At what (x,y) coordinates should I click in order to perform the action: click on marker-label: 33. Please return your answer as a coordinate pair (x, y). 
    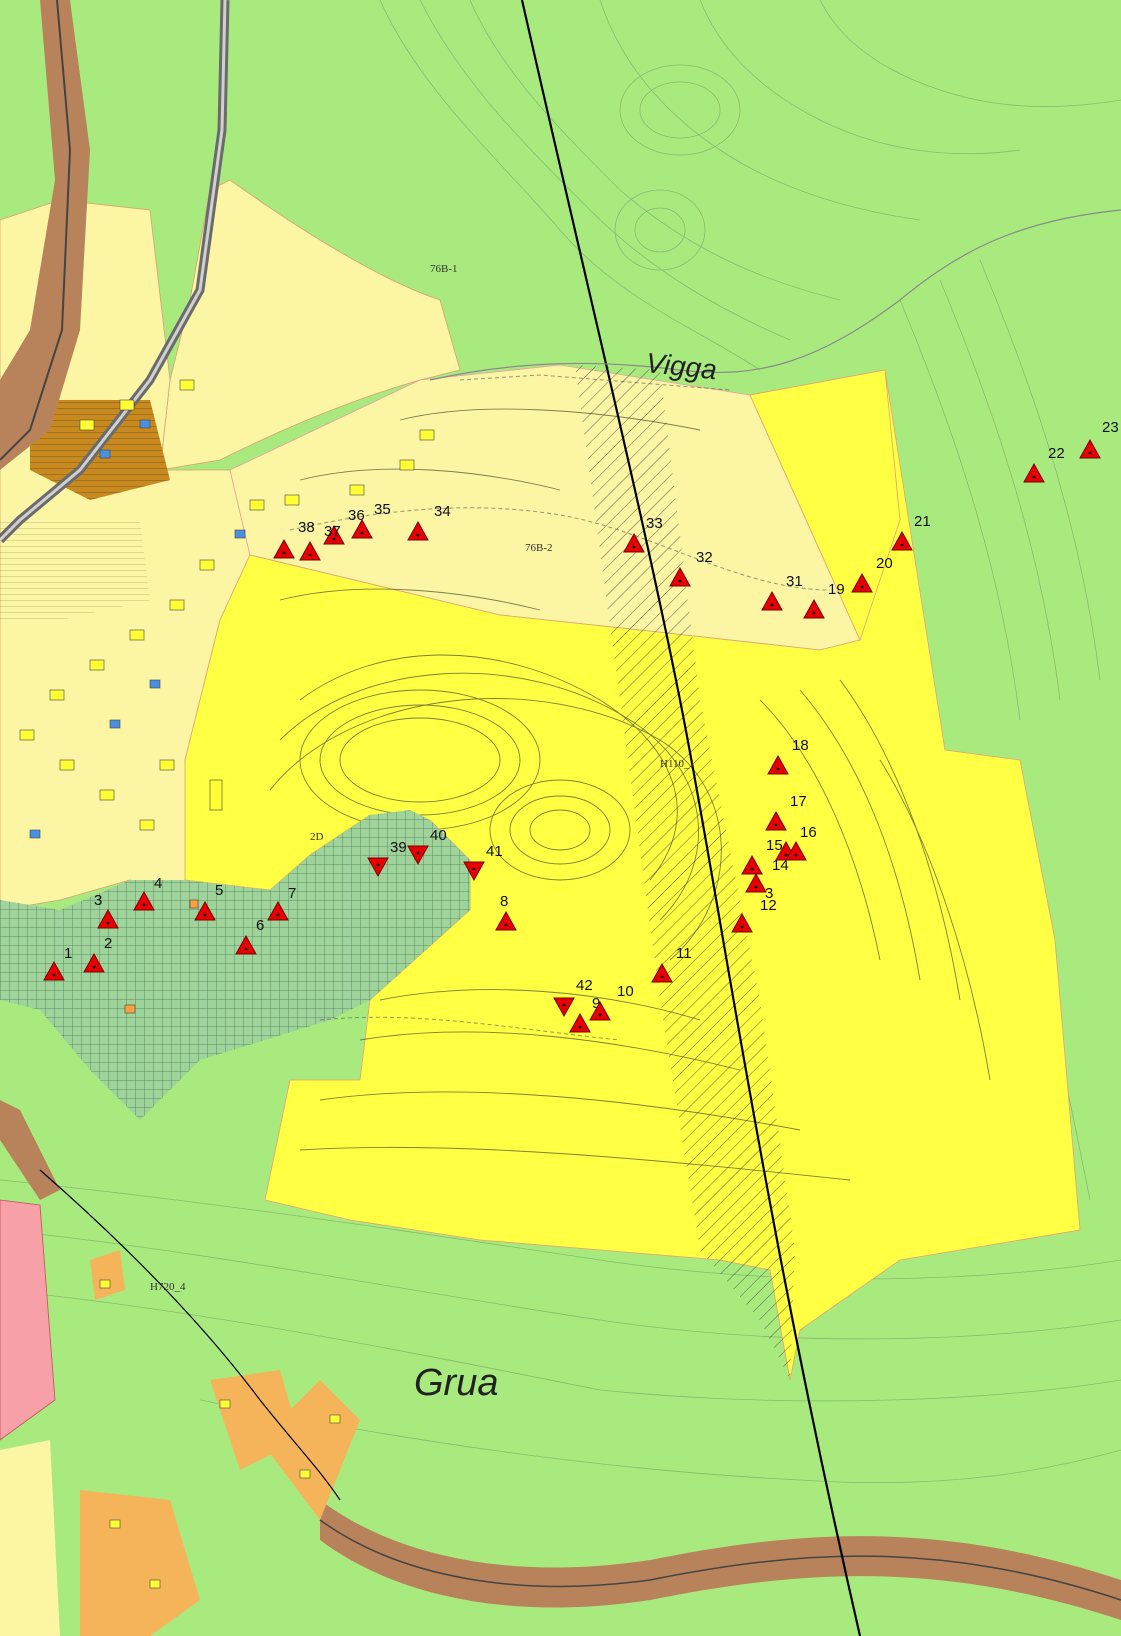
    Looking at the image, I should click on (654, 523).